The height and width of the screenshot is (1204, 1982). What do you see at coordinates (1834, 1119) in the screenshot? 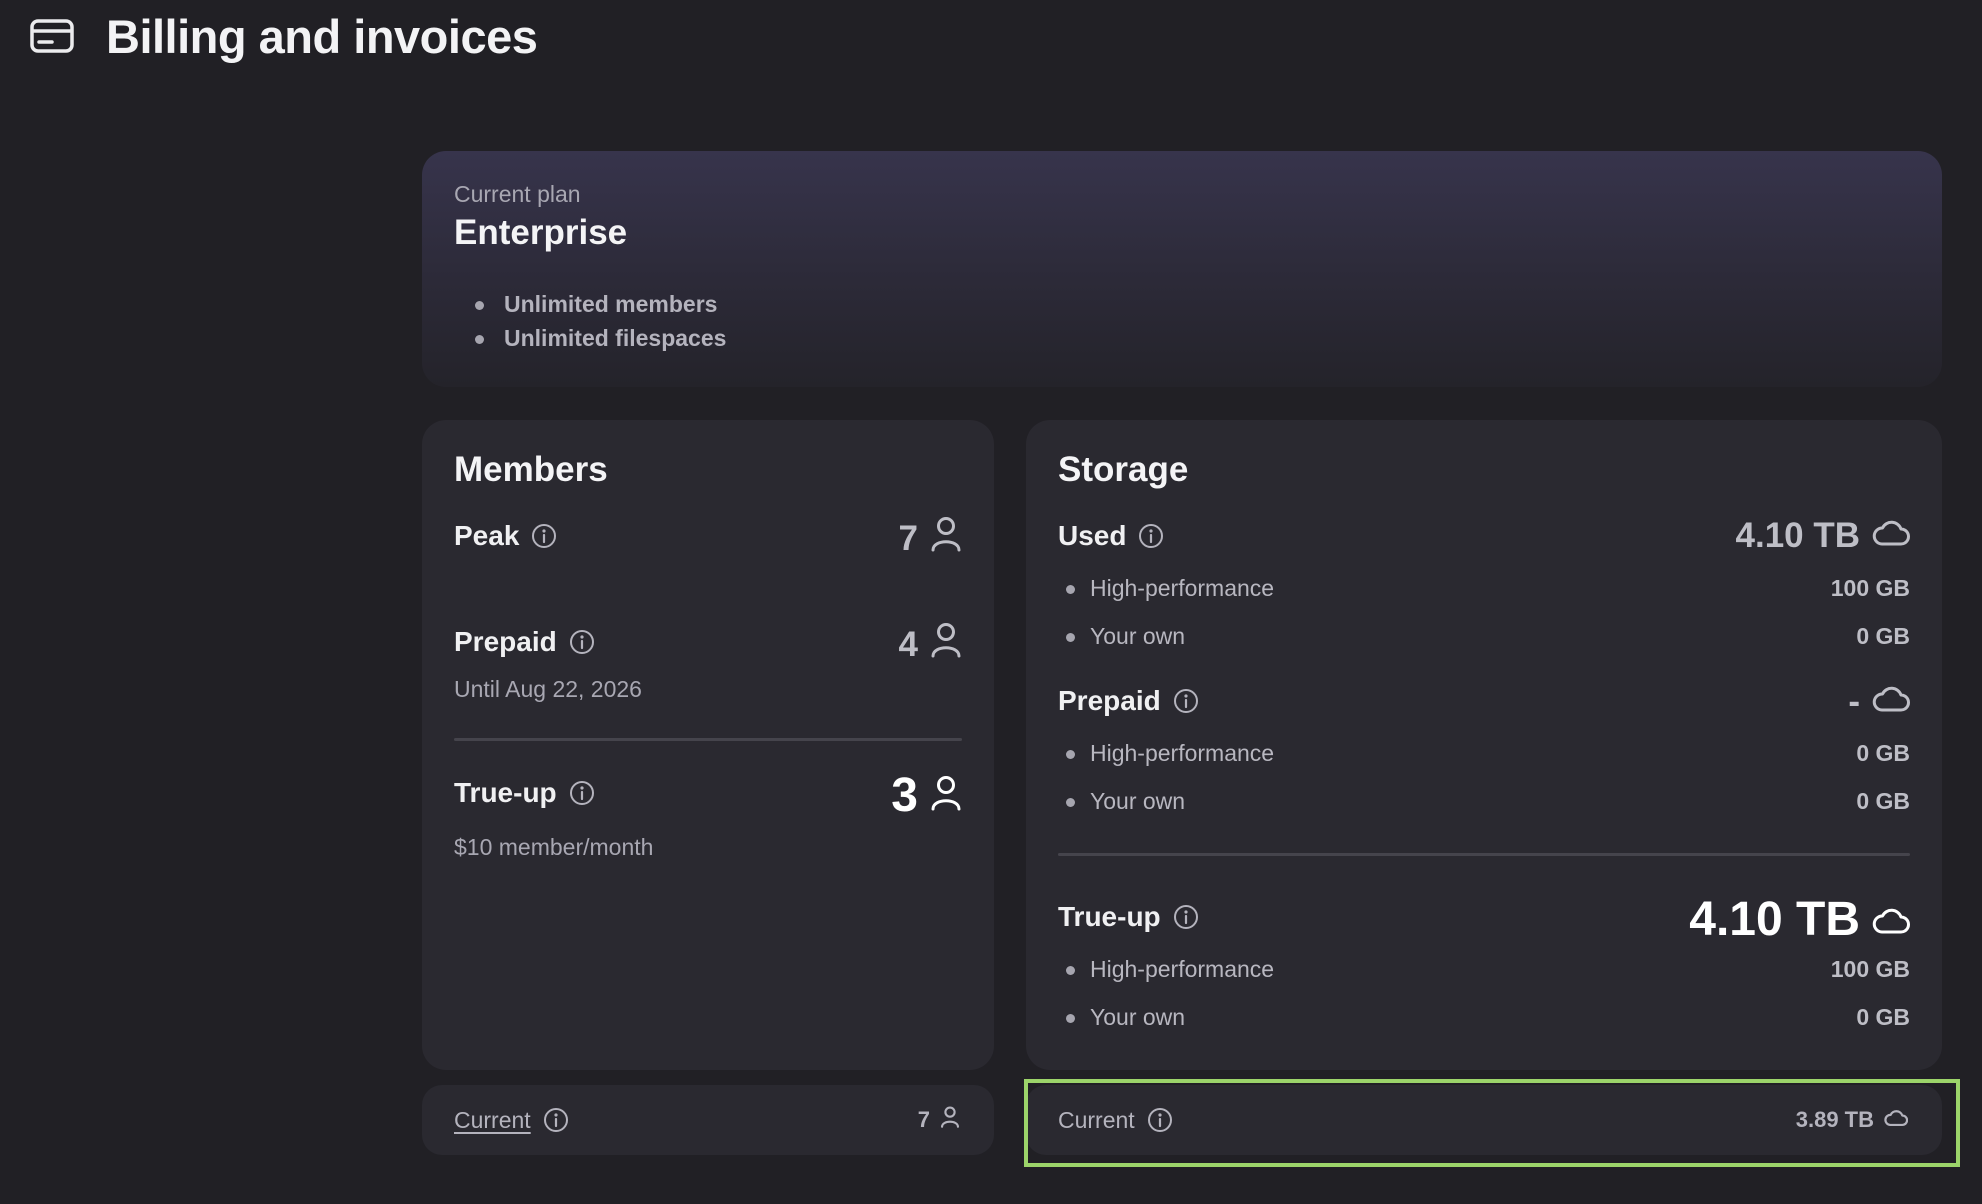
I see `current-value: 3.89 TB` at bounding box center [1834, 1119].